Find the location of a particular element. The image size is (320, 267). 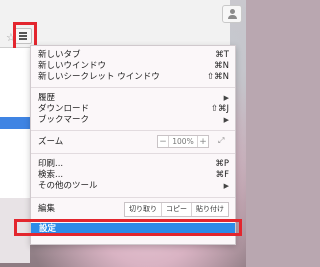

menu-item-new-tab: 新しいタブ ⌘T is located at coordinates (133, 55).